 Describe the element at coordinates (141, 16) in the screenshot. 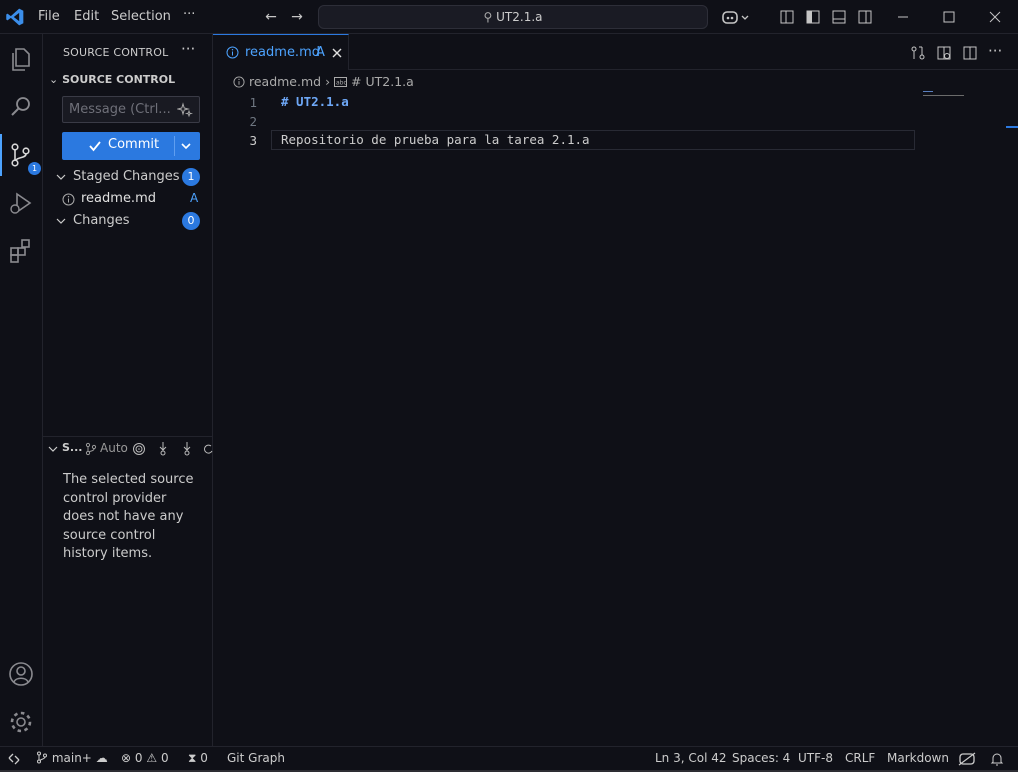

I see `menu-selection: Selection` at that location.